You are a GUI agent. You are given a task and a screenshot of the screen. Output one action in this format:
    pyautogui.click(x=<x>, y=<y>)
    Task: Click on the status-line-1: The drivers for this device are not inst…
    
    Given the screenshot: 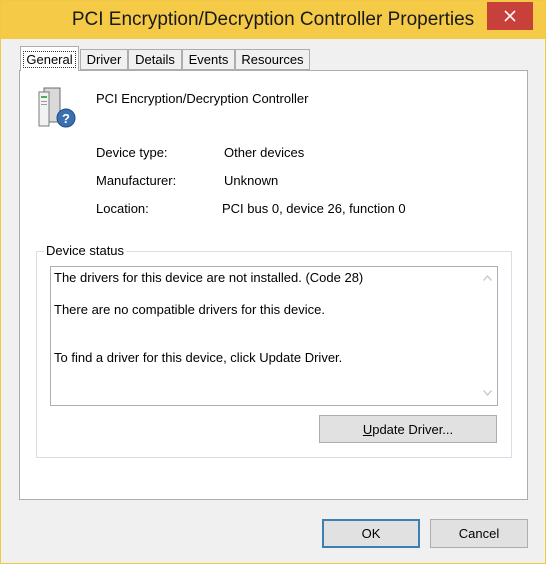 What is the action you would take?
    pyautogui.click(x=209, y=277)
    